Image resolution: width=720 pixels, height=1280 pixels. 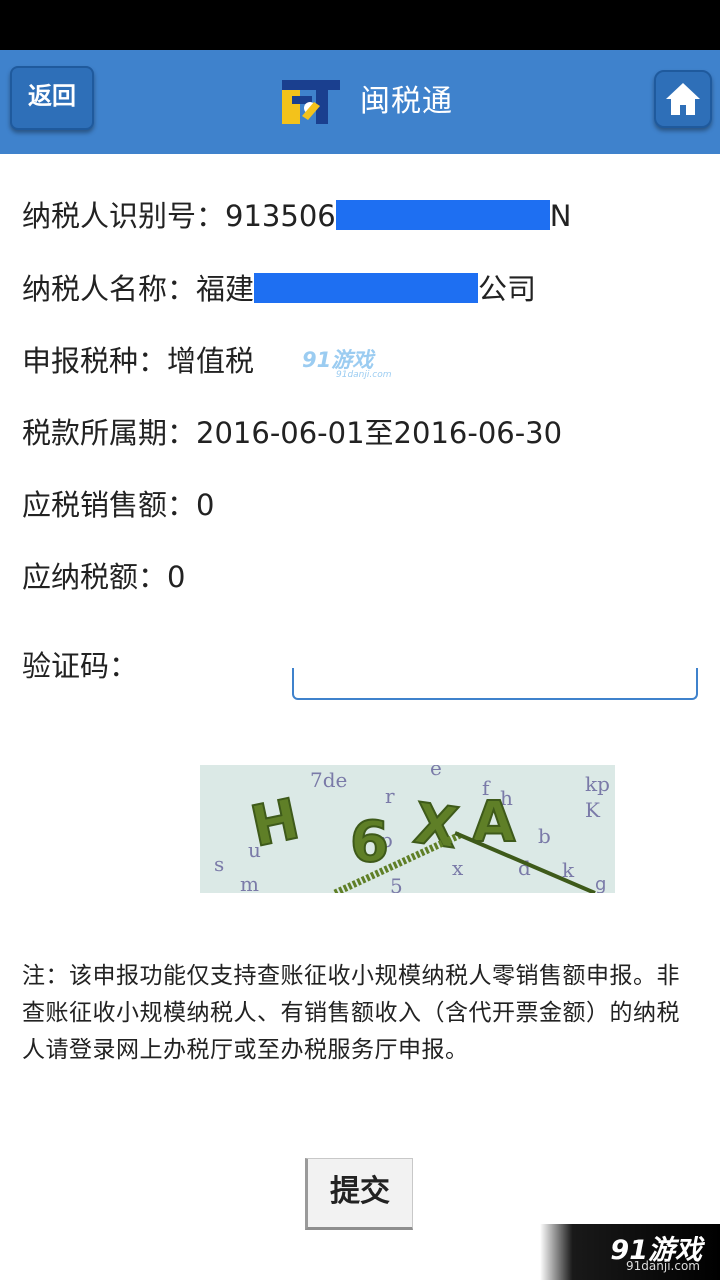 I want to click on taxpayer-name-row: 纳税人名称：福建 公司, so click(x=279, y=289).